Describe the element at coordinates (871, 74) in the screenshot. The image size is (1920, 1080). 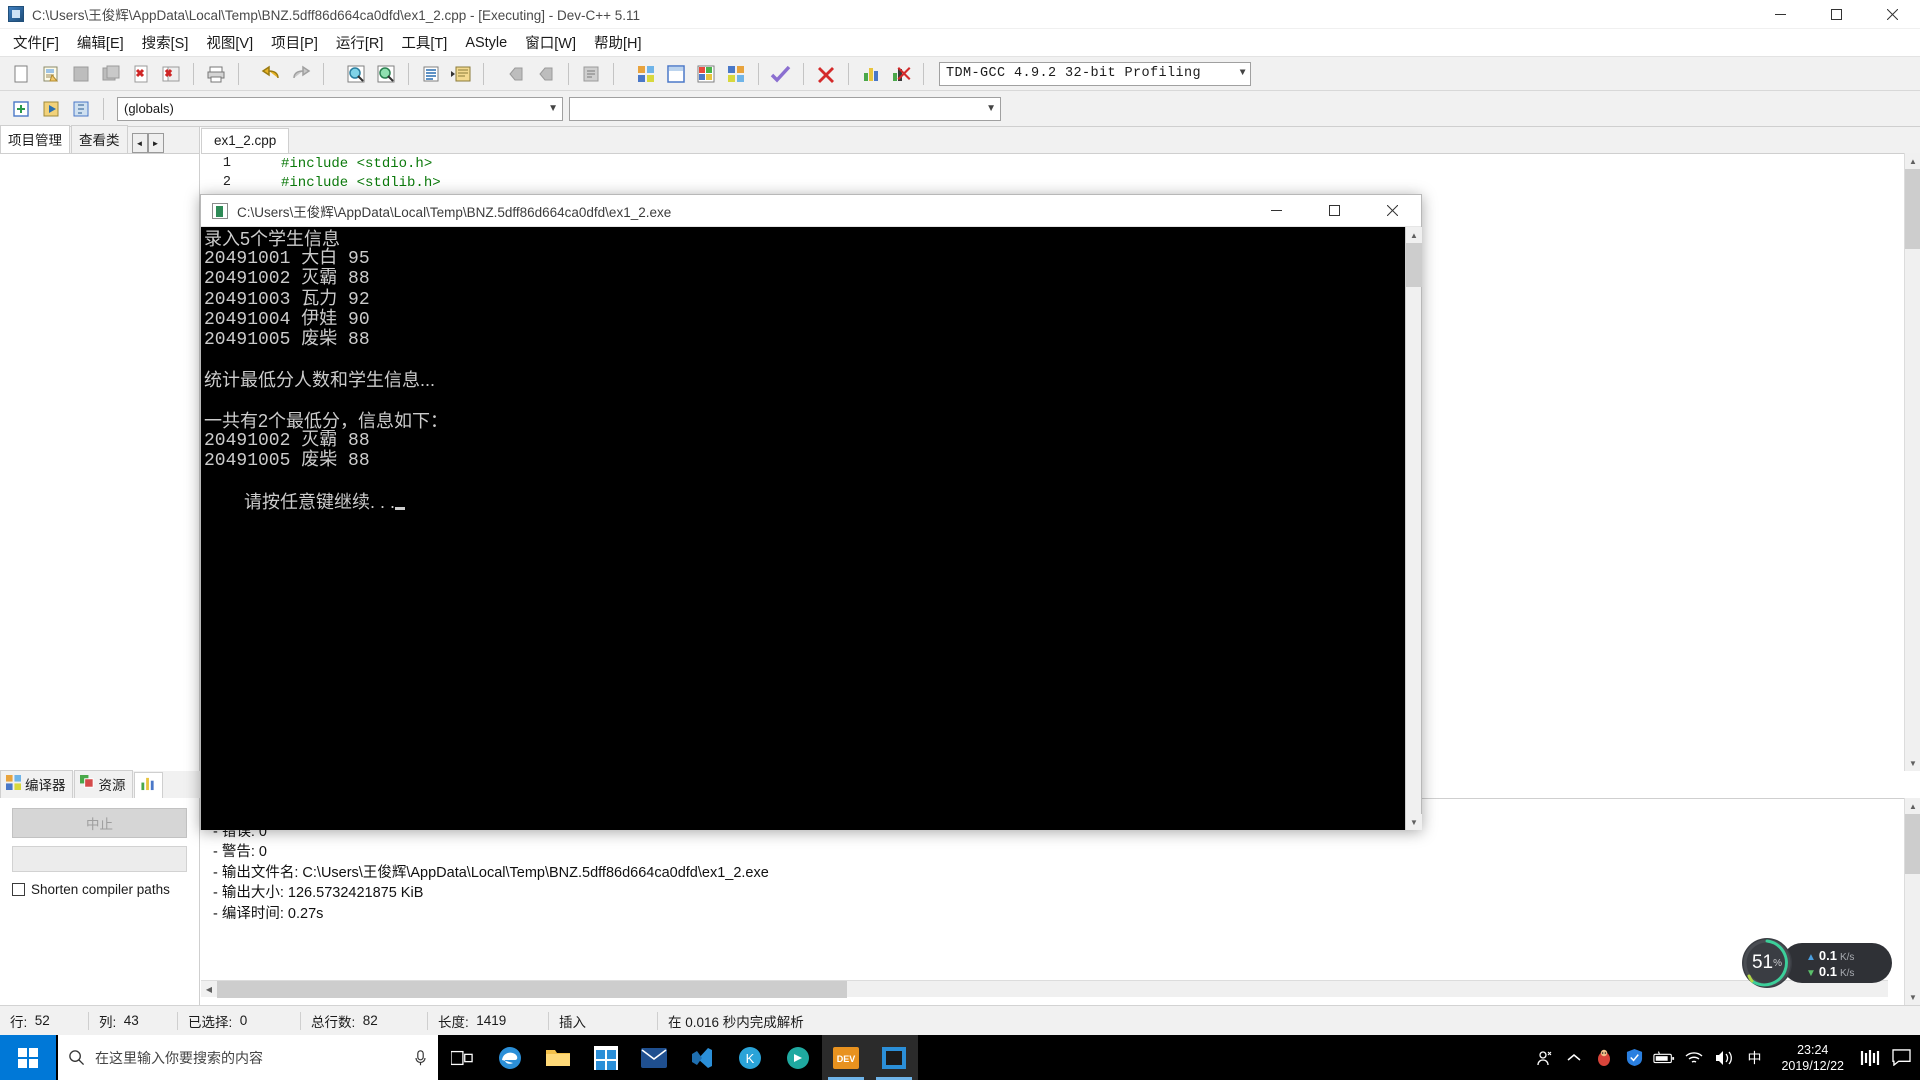
I see `profile-analysis-icon` at that location.